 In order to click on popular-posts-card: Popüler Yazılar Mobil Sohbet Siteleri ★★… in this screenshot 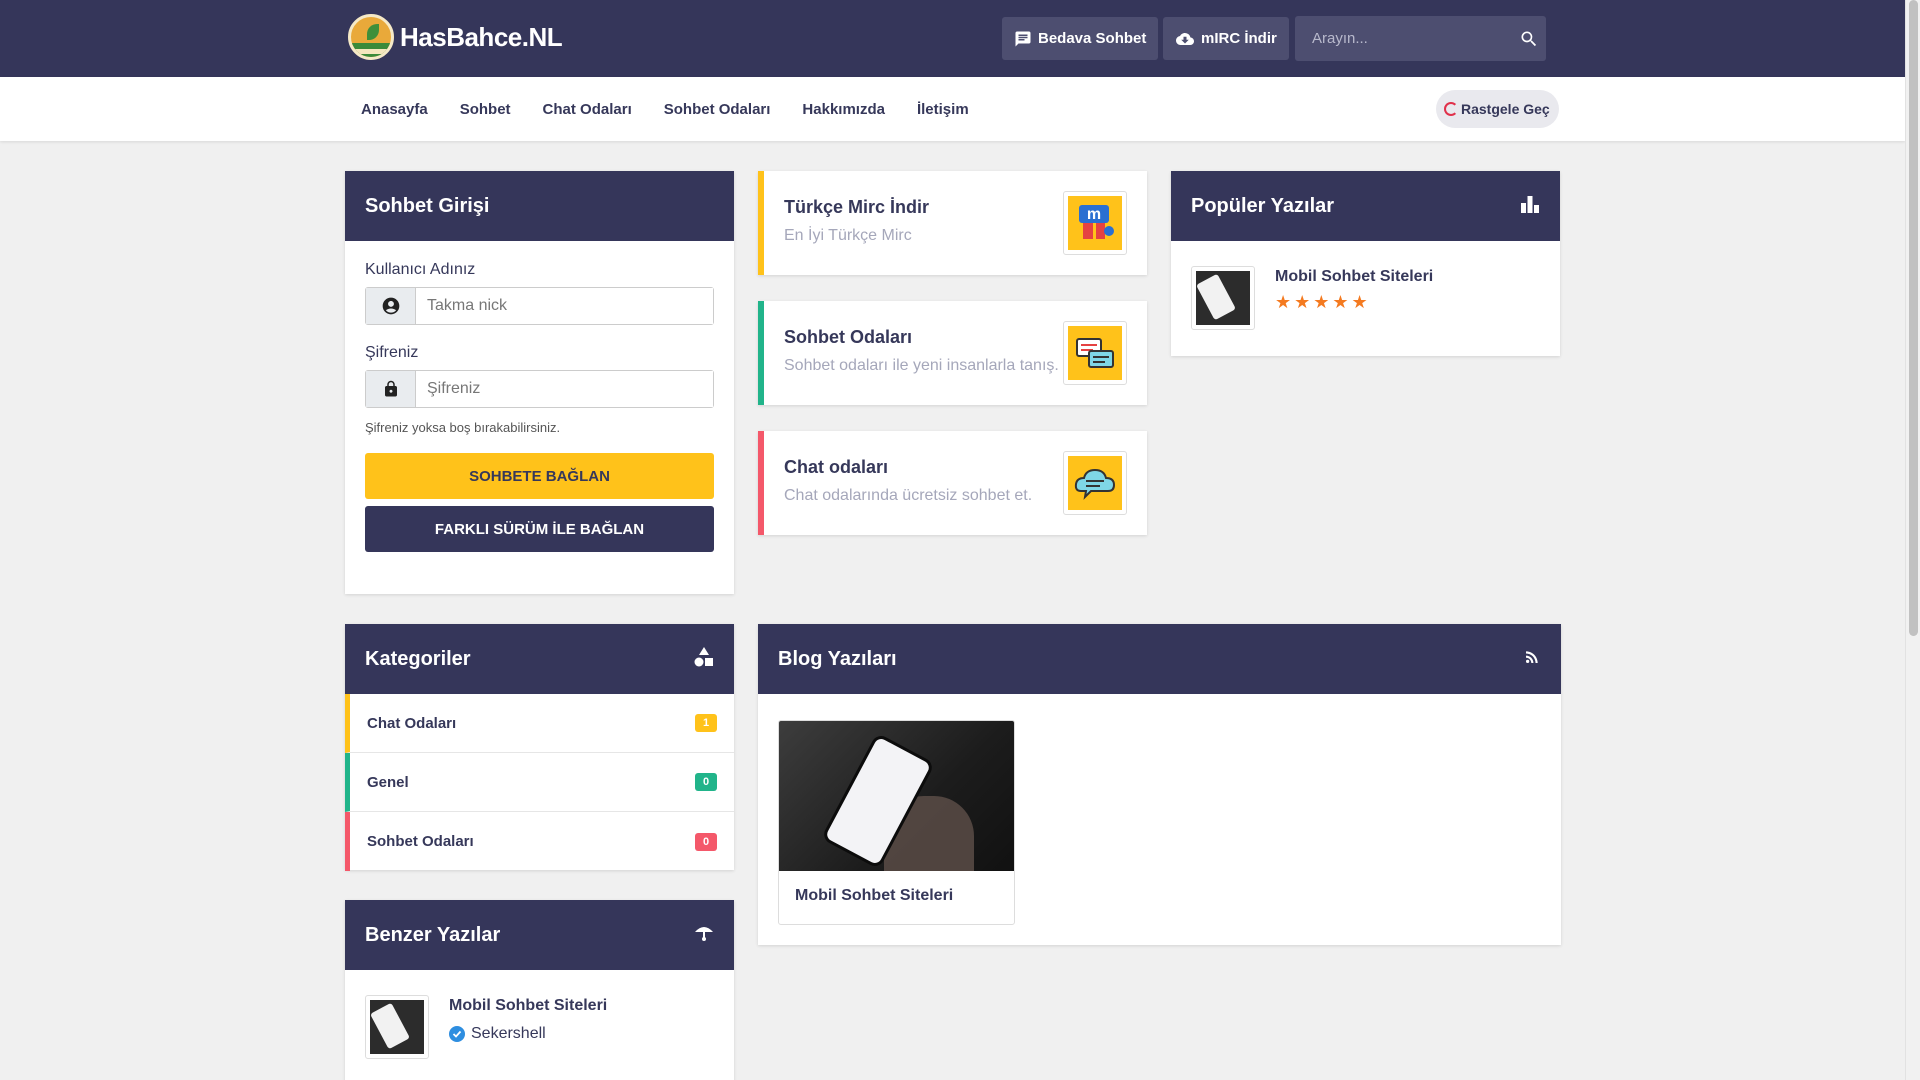, I will do `click(1365, 263)`.